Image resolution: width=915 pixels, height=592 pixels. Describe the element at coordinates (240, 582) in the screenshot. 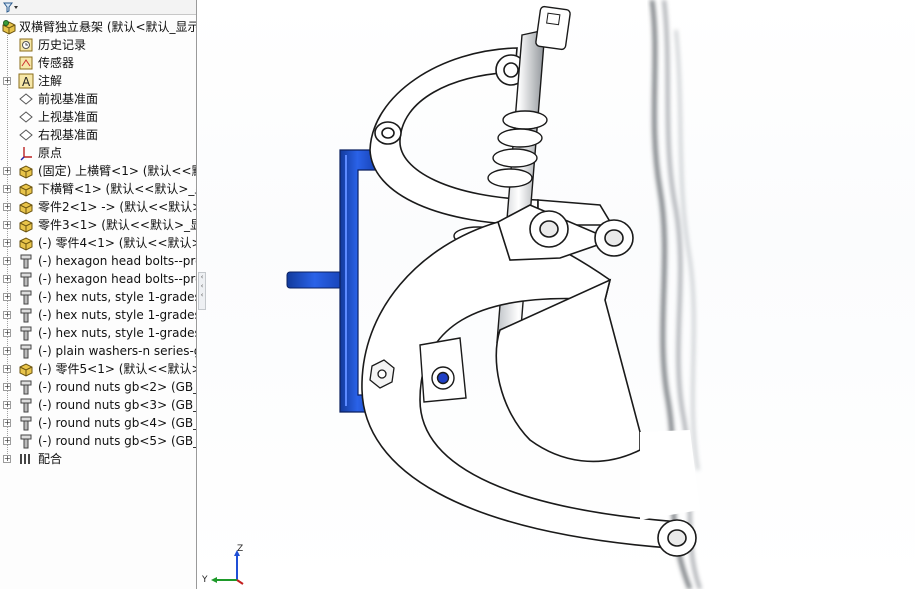

I see `x-axis` at that location.